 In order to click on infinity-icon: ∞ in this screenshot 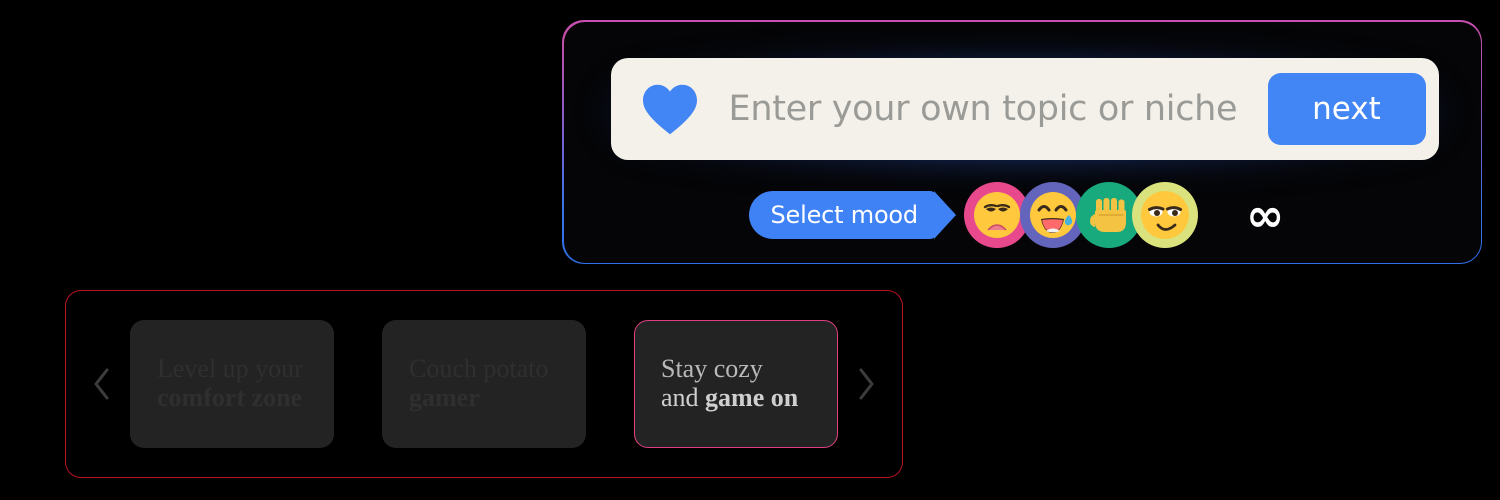, I will do `click(1265, 215)`.